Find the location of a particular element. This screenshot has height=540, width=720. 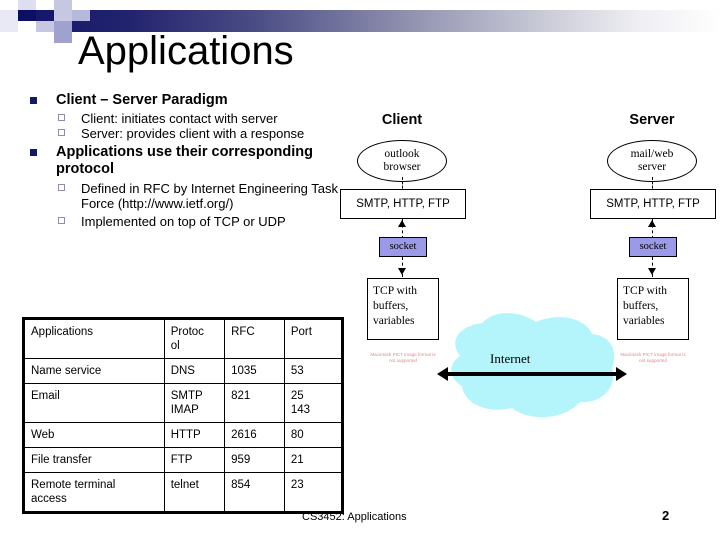

cell-application: Web is located at coordinates (94, 435).